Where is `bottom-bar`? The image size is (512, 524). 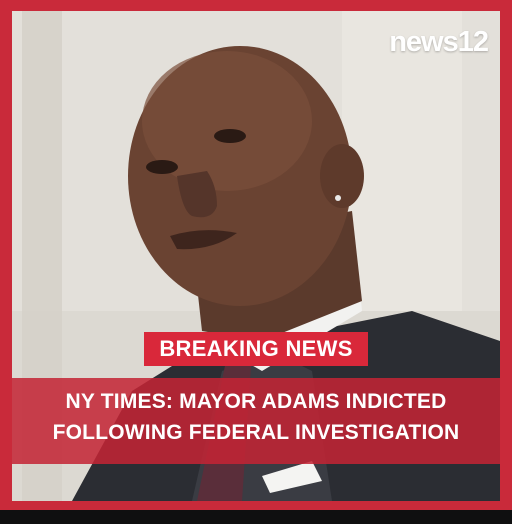
bottom-bar is located at coordinates (256, 517).